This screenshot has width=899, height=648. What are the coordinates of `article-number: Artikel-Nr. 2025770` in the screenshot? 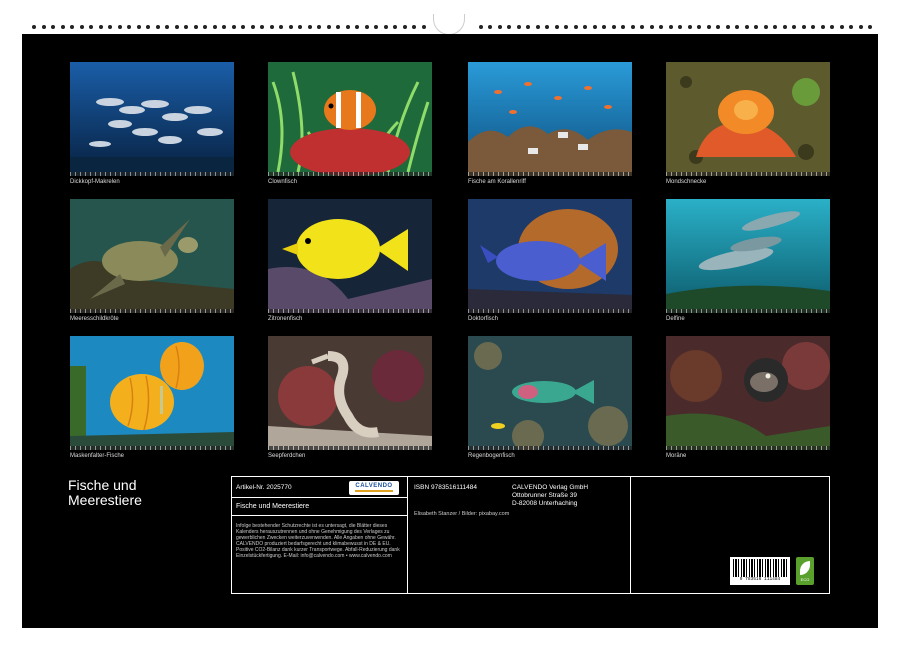 It's located at (264, 487).